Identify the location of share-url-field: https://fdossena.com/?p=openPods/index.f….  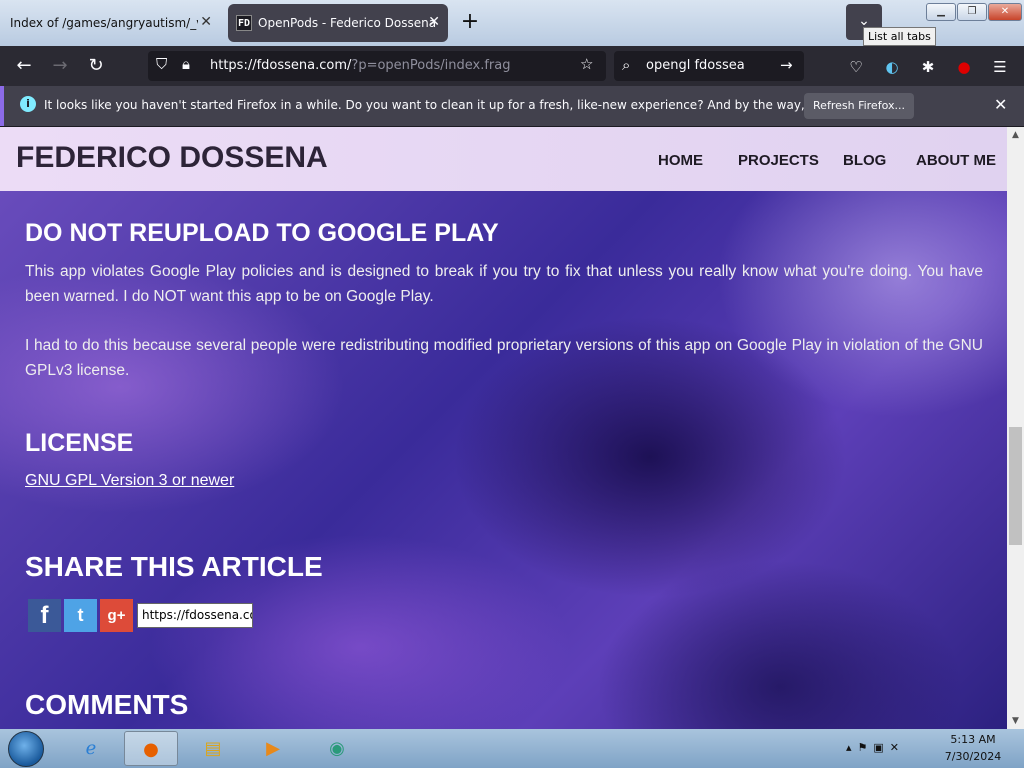
(195, 615).